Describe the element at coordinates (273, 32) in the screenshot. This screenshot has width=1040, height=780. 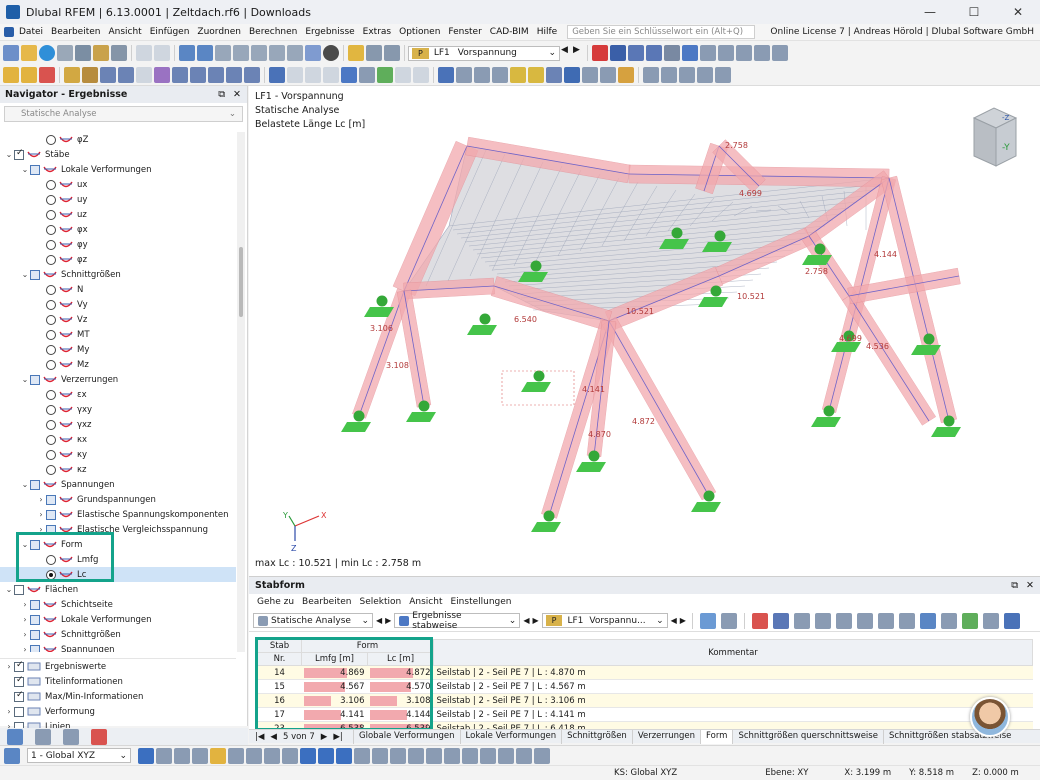
I see `menu-berechnen: Berechnen` at that location.